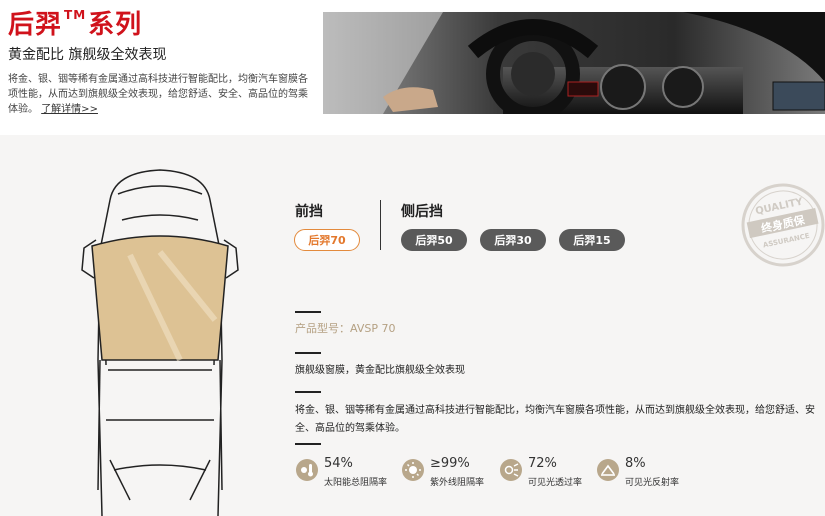 This screenshot has width=825, height=516. Describe the element at coordinates (542, 463) in the screenshot. I see `stat-value: 72%` at that location.